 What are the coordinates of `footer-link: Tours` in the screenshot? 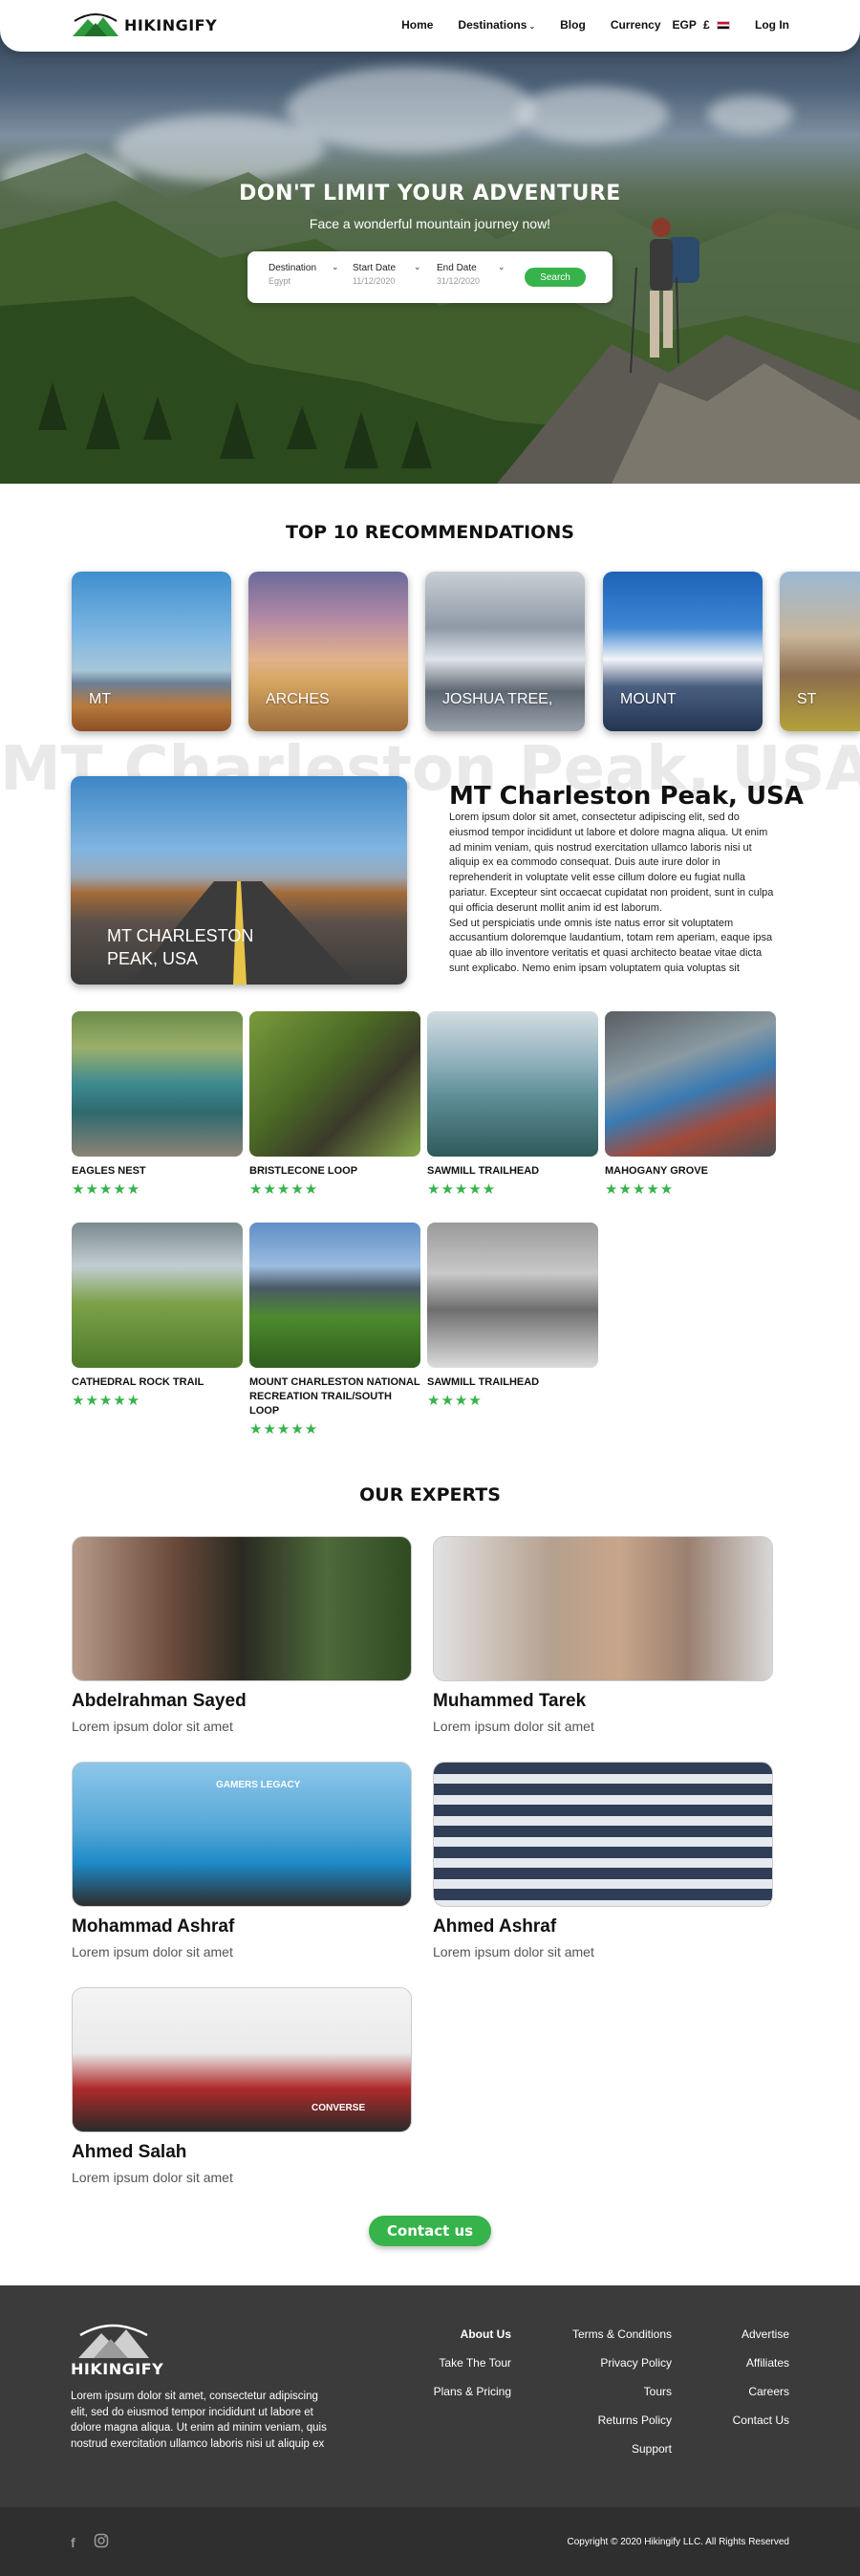 It's located at (622, 2391).